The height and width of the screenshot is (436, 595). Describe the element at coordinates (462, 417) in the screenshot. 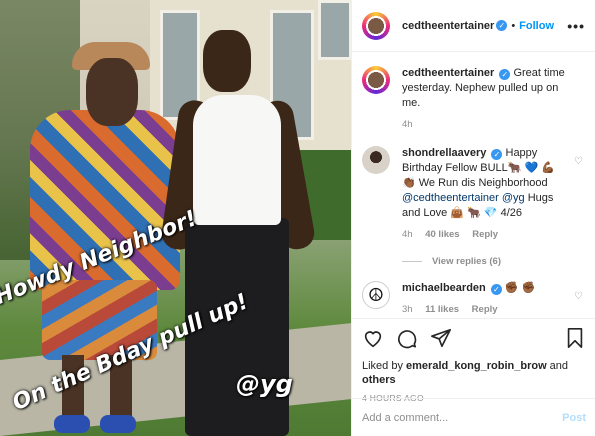

I see `add-comment-input` at that location.